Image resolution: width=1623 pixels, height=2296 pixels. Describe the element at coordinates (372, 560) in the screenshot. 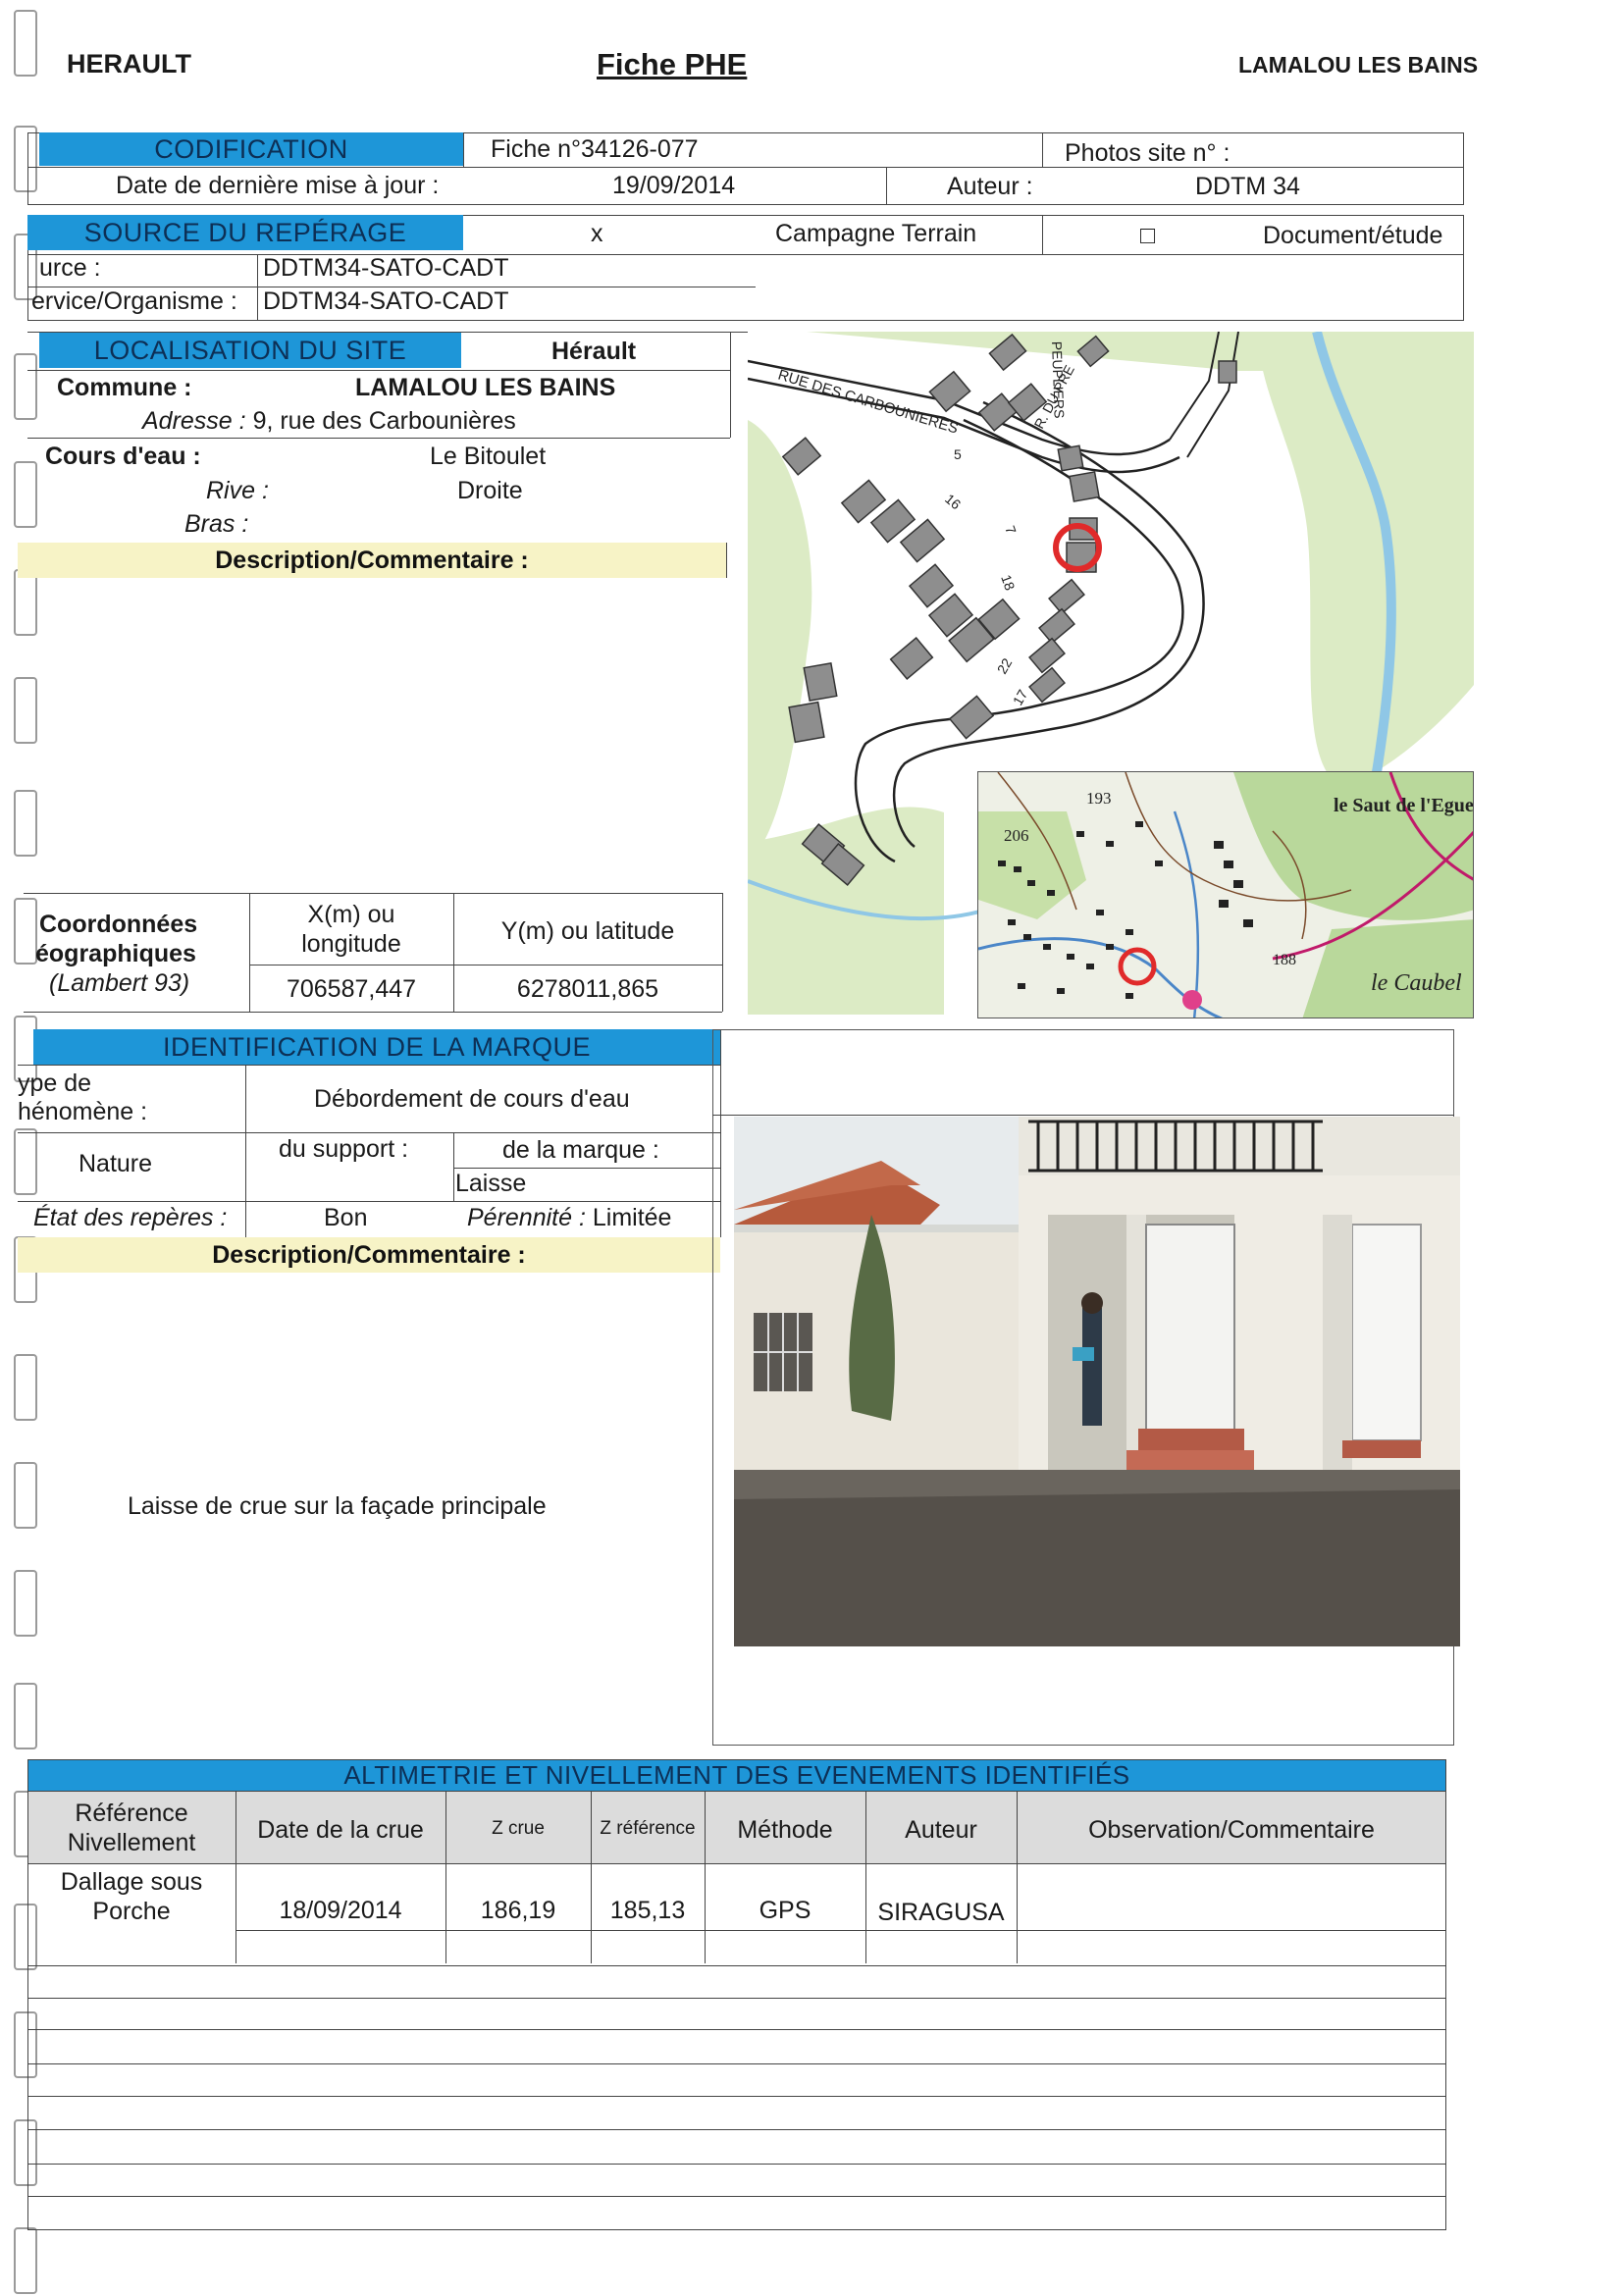

I see `localisation-description-label: Description/Commentaire :` at that location.